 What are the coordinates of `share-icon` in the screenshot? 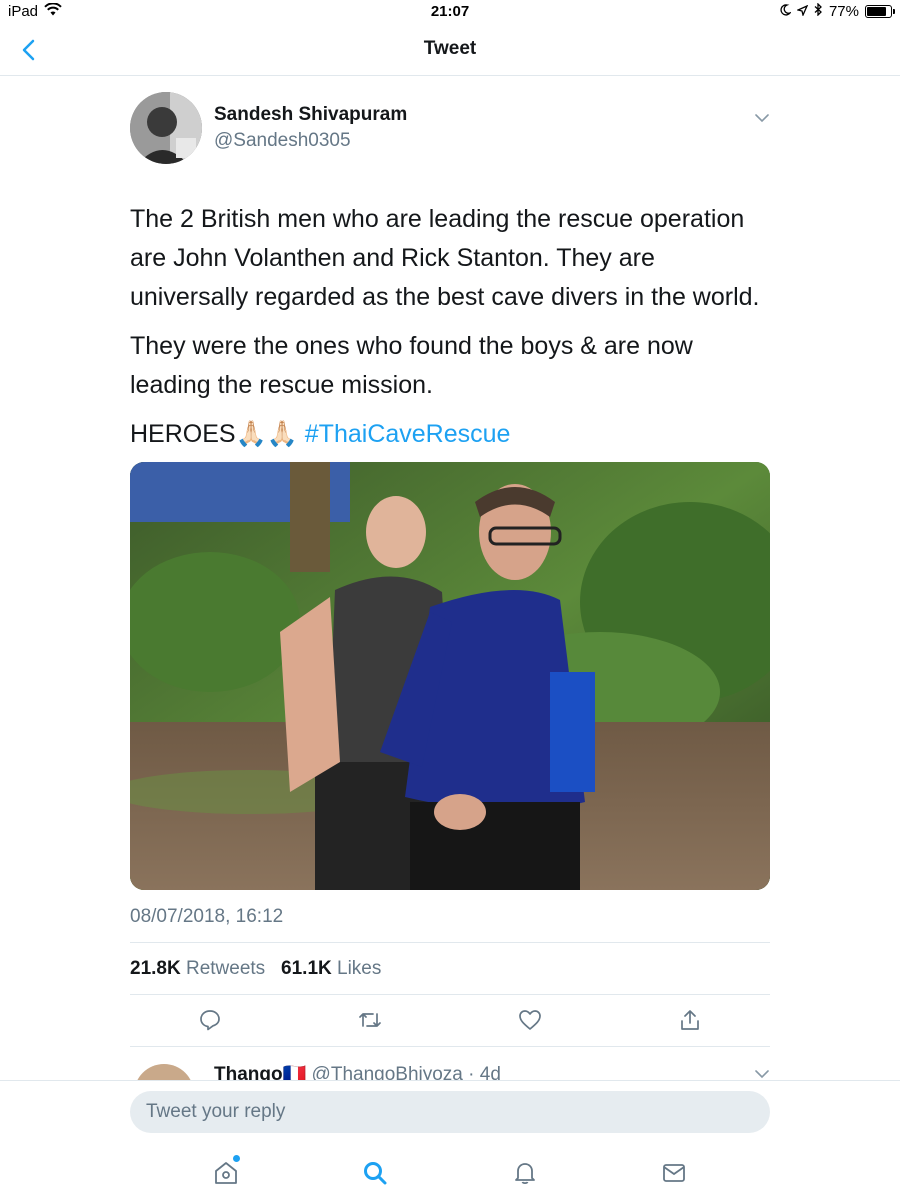 It's located at (690, 1020).